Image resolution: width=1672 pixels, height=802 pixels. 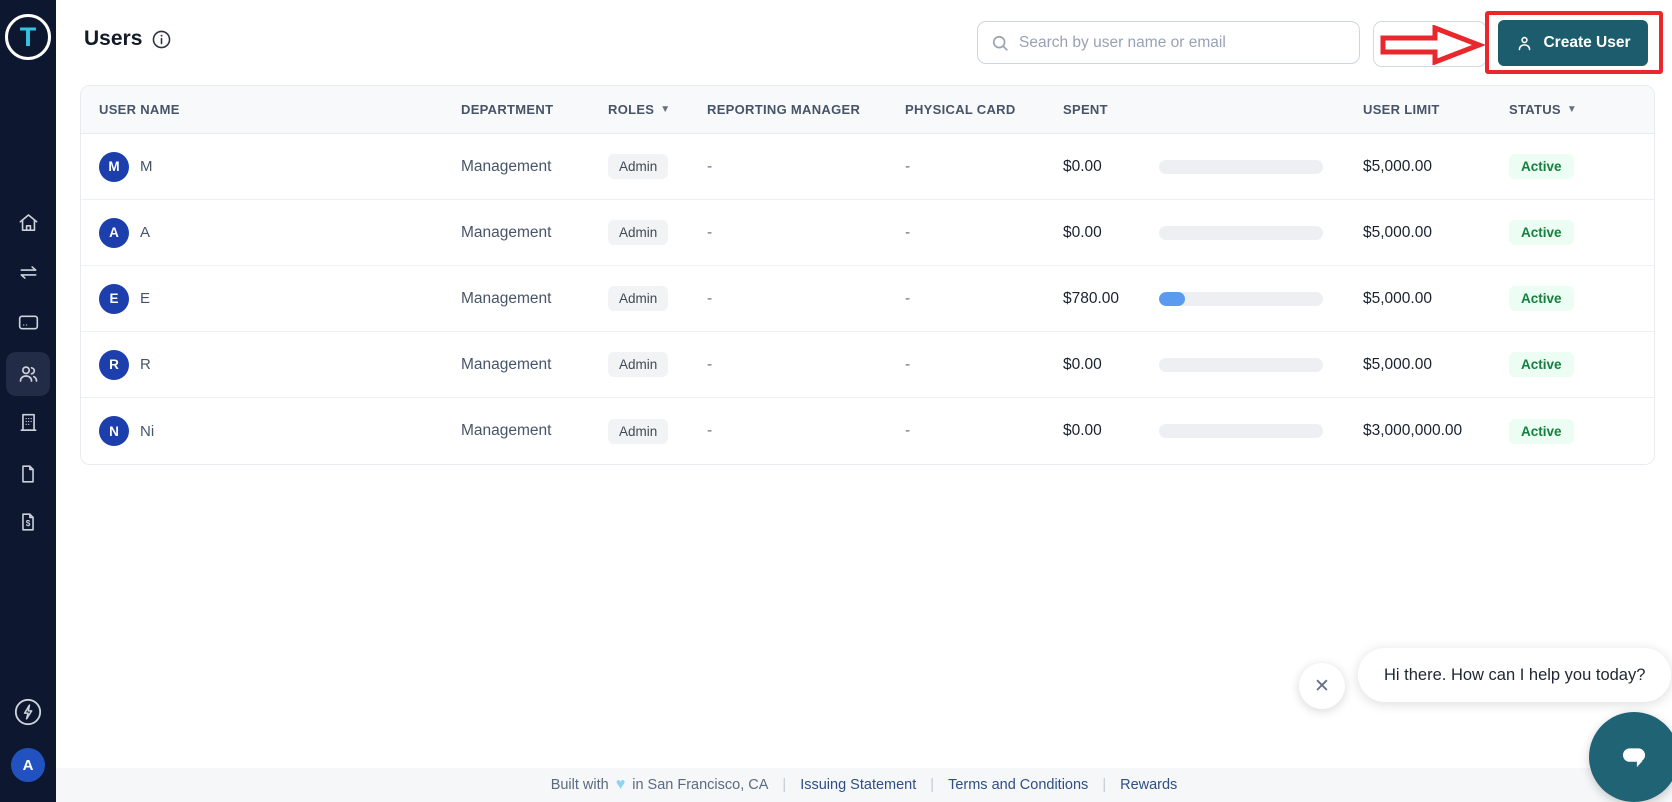 I want to click on secondary-button, so click(x=1430, y=44).